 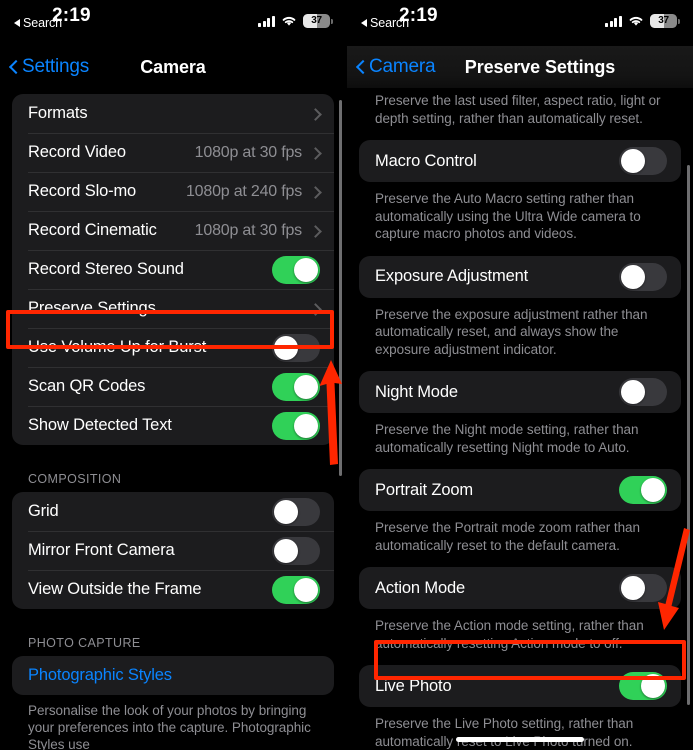 What do you see at coordinates (361, 67) in the screenshot?
I see `chevron-left-icon` at bounding box center [361, 67].